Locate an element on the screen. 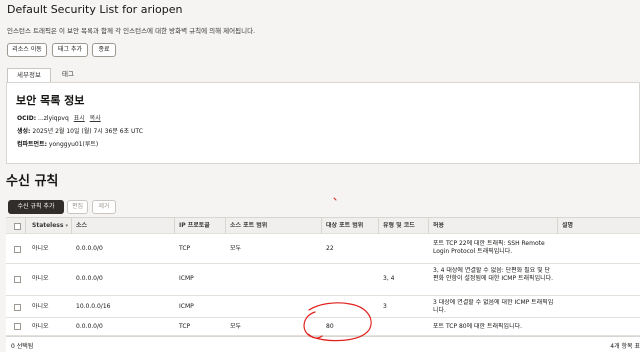 The image size is (640, 352). compartment-label: 컴파트먼트: is located at coordinates (32, 144).